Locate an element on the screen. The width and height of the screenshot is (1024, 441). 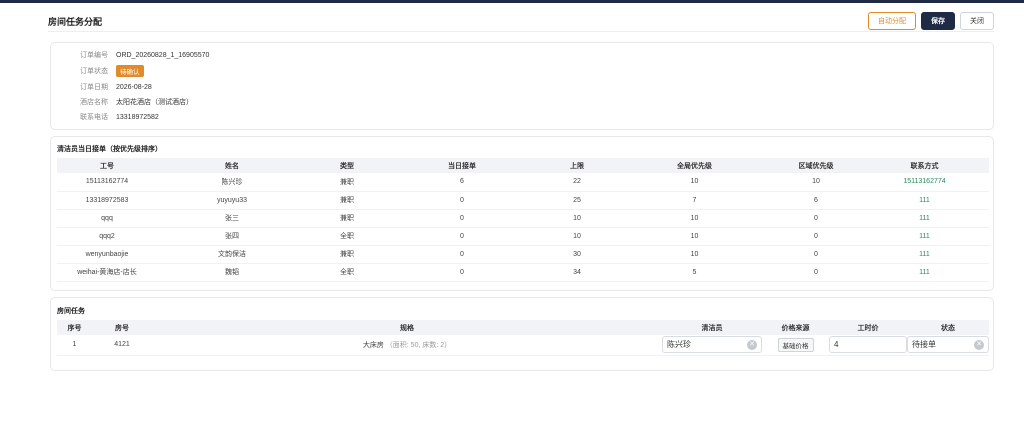
phone-value: 13318972582 is located at coordinates (137, 117).